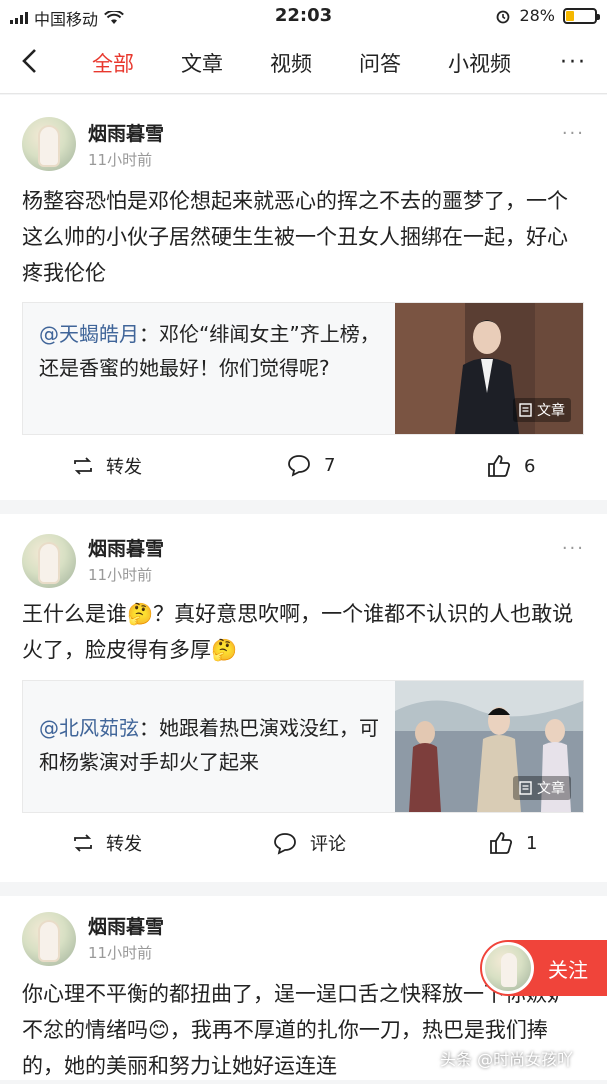  I want to click on like-button: 1, so click(512, 843).